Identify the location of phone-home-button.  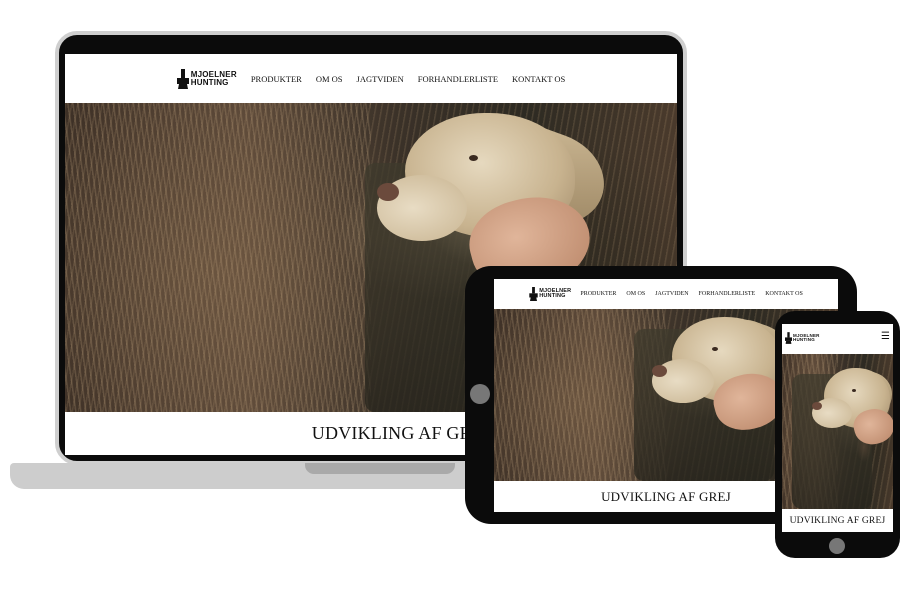
(837, 546).